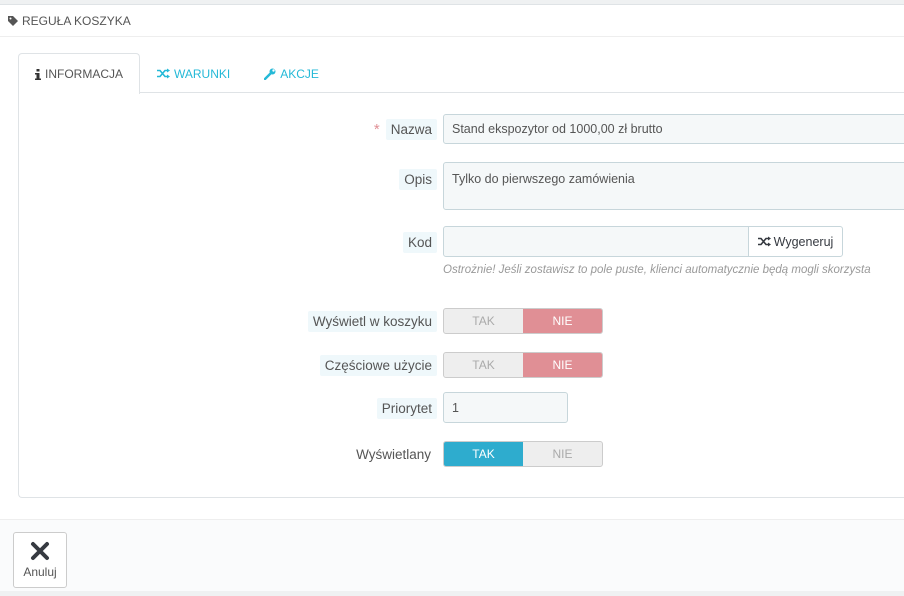  Describe the element at coordinates (596, 241) in the screenshot. I see `code-input` at that location.